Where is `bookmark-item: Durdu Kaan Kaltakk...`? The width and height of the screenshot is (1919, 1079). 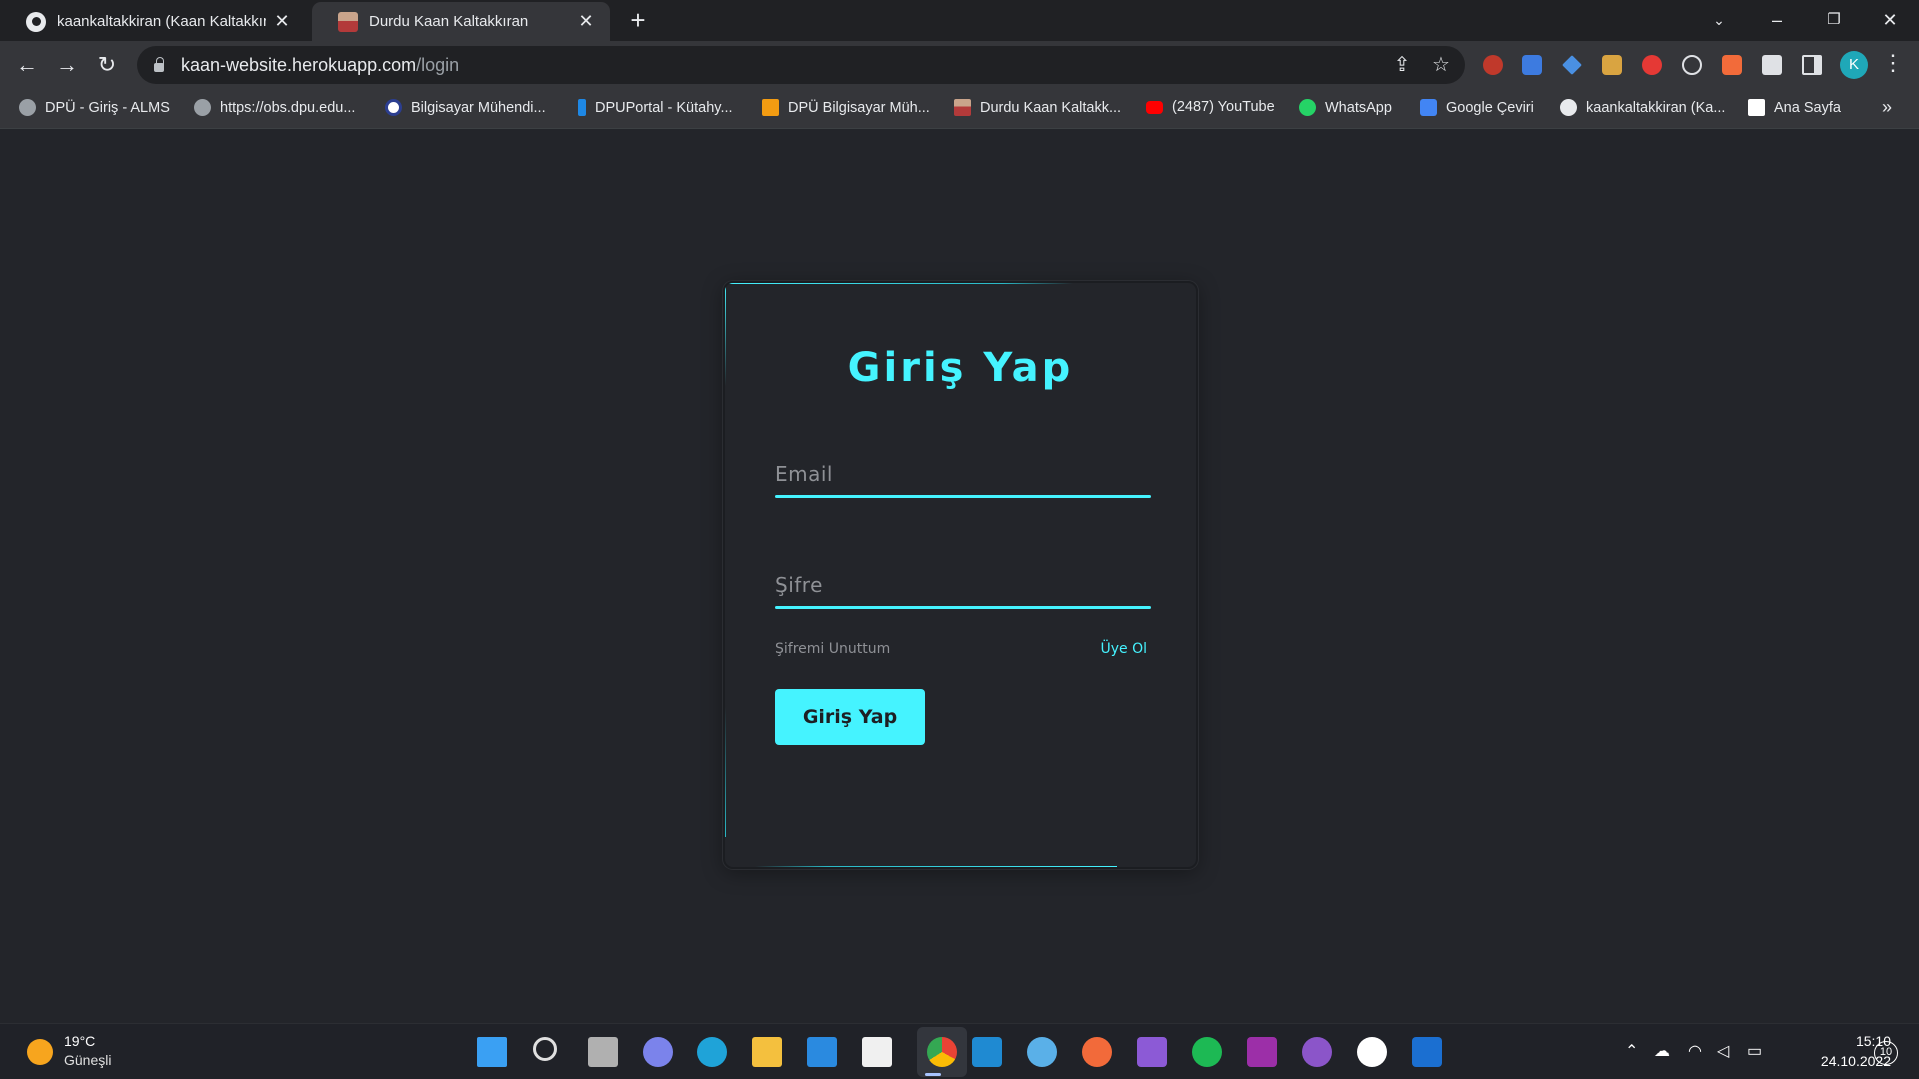 bookmark-item: Durdu Kaan Kaltakk... is located at coordinates (1037, 107).